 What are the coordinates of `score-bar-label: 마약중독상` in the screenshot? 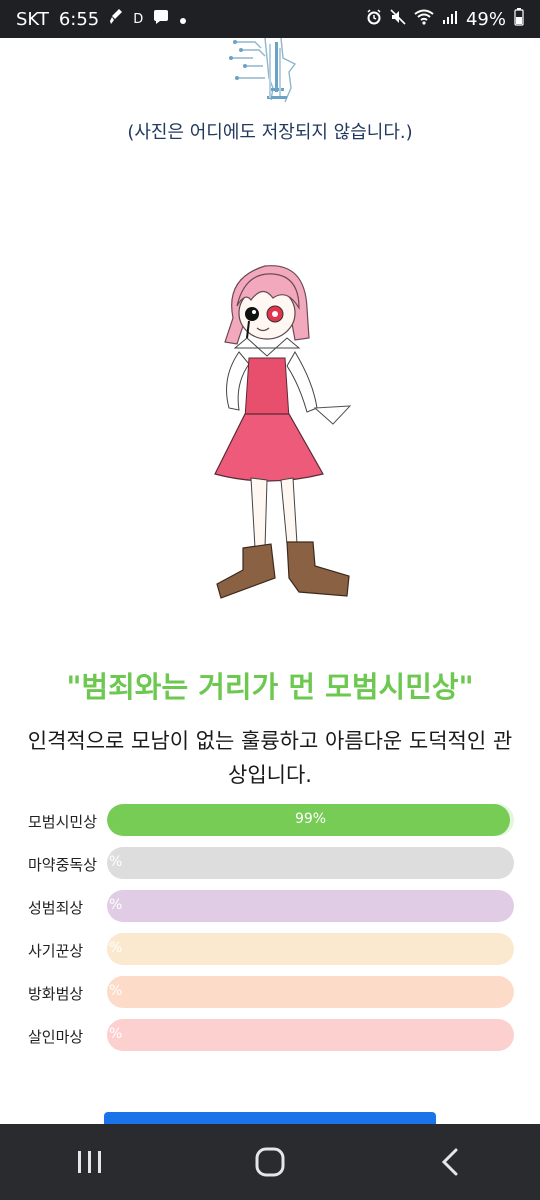 It's located at (63, 865).